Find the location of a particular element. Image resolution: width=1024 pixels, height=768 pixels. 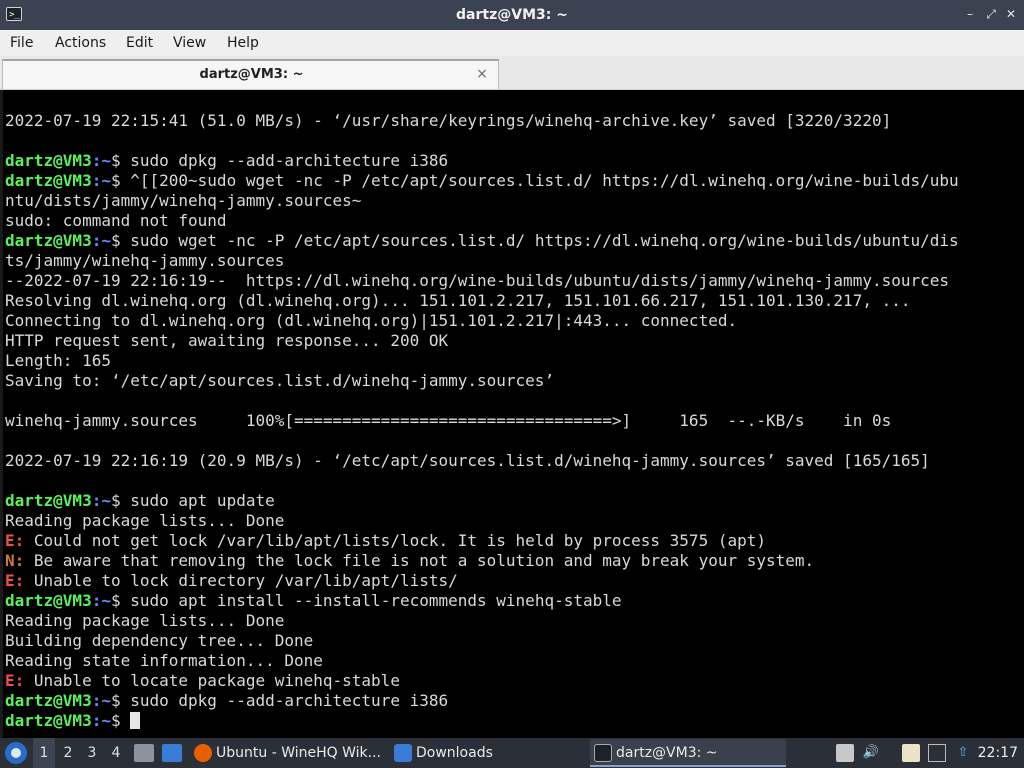

line-text: $ sudo apt update is located at coordinates (192, 500).